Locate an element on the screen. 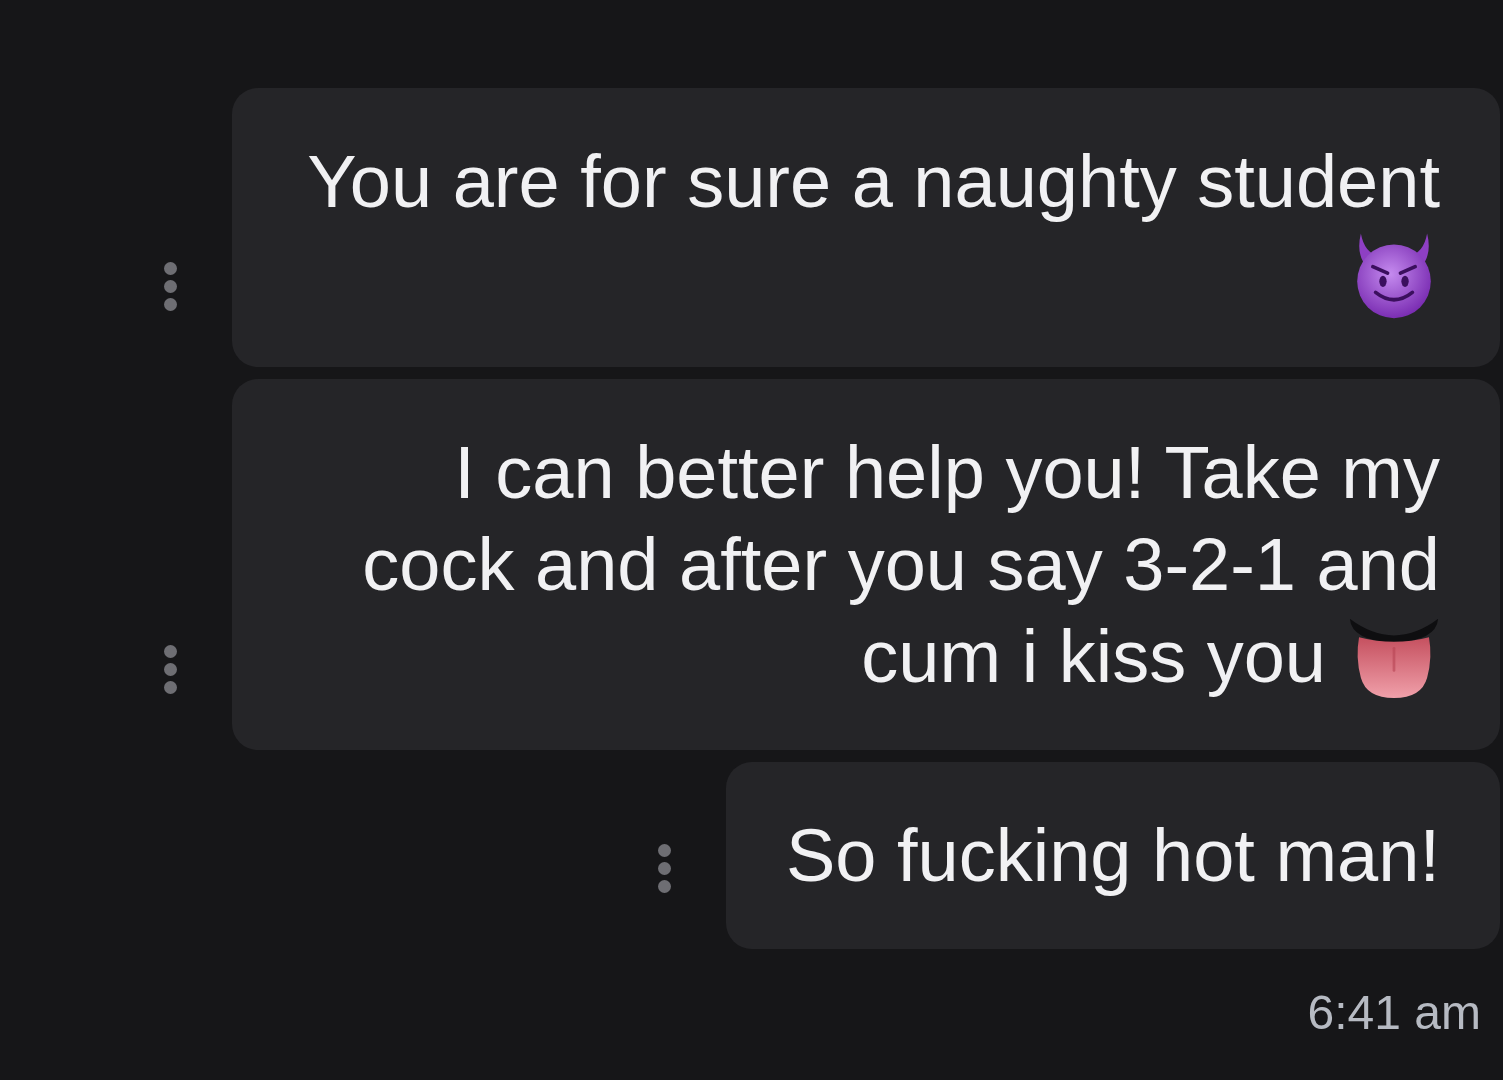 Image resolution: width=1503 pixels, height=1080 pixels. message-time: 6:41 am is located at coordinates (1394, 1013).